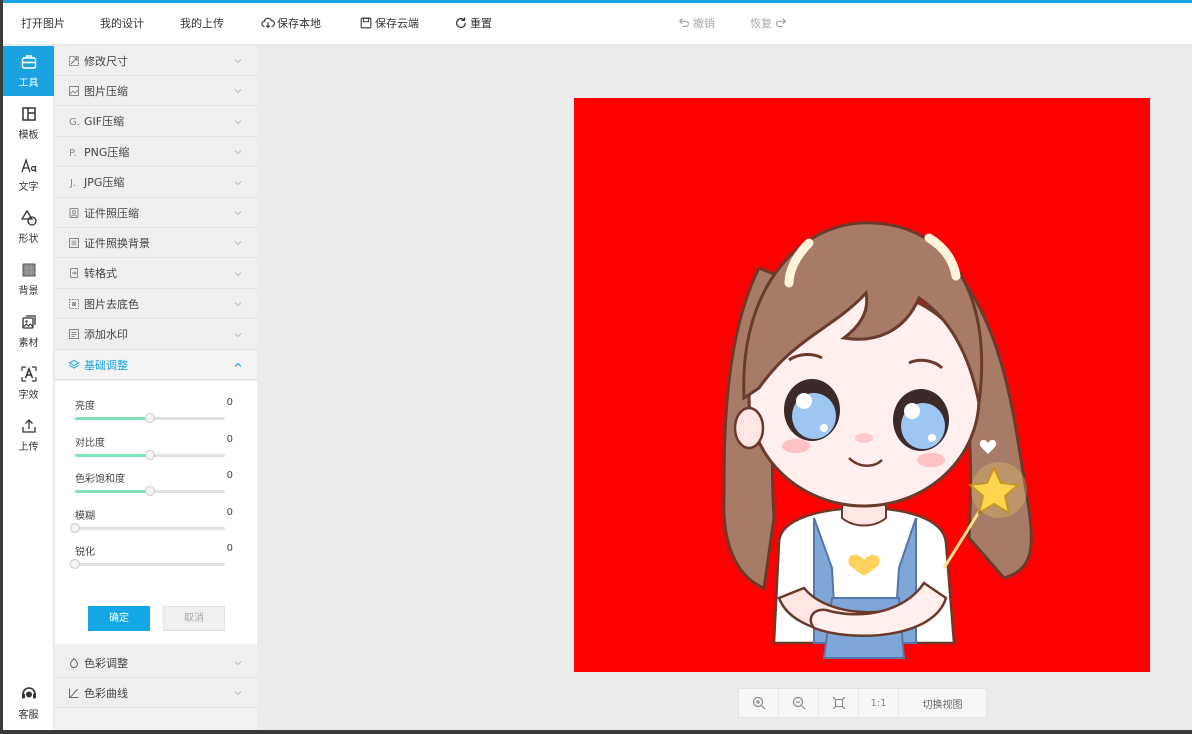 The height and width of the screenshot is (734, 1192). Describe the element at coordinates (28, 291) in the screenshot. I see `nav-label: 背景` at that location.